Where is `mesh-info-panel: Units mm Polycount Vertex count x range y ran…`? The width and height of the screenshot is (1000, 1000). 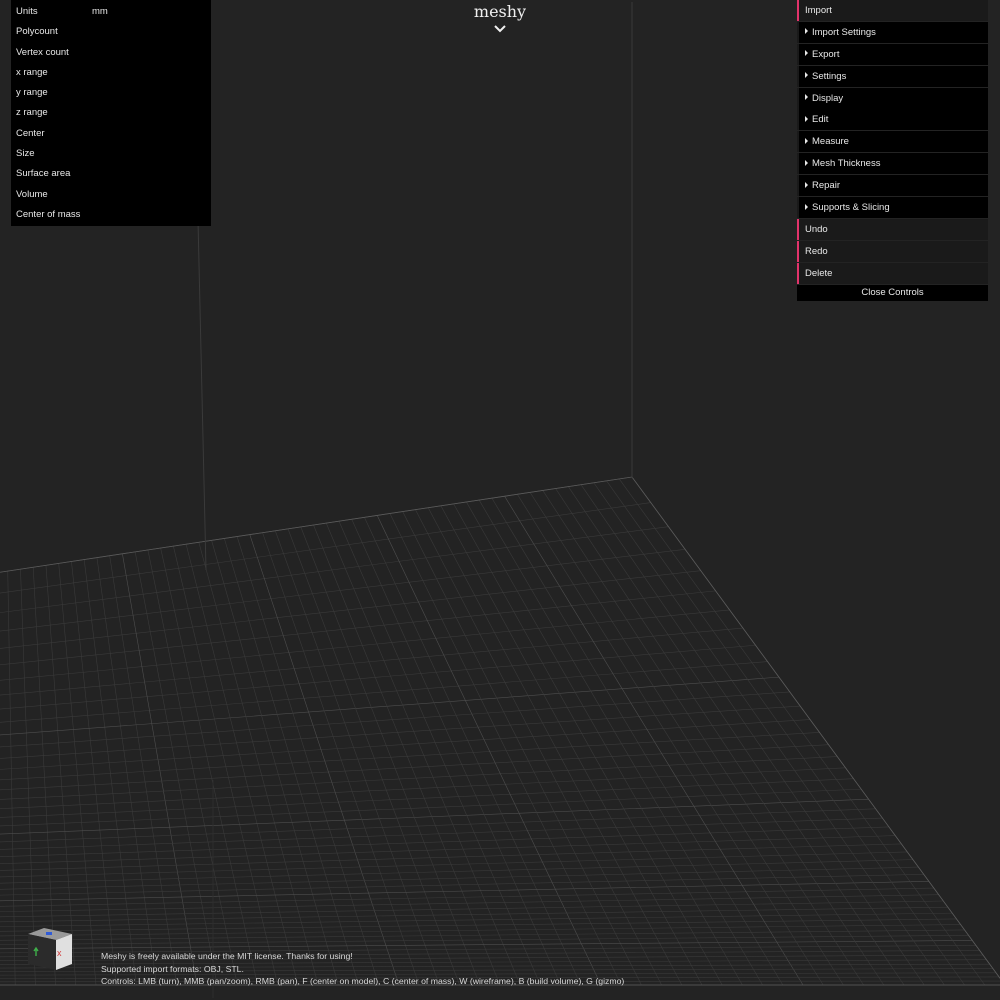
mesh-info-panel: Units mm Polycount Vertex count x range y ran… is located at coordinates (111, 113).